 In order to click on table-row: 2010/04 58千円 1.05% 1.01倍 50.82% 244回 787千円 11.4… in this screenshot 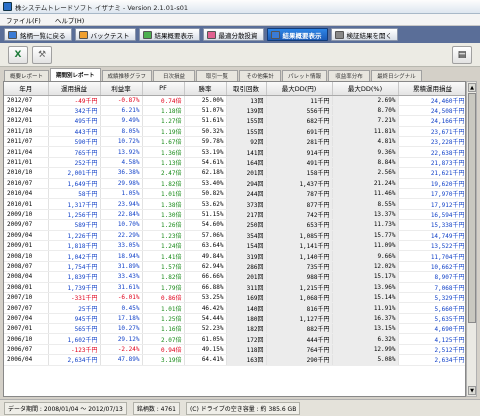, I will do `click(234, 194)`.